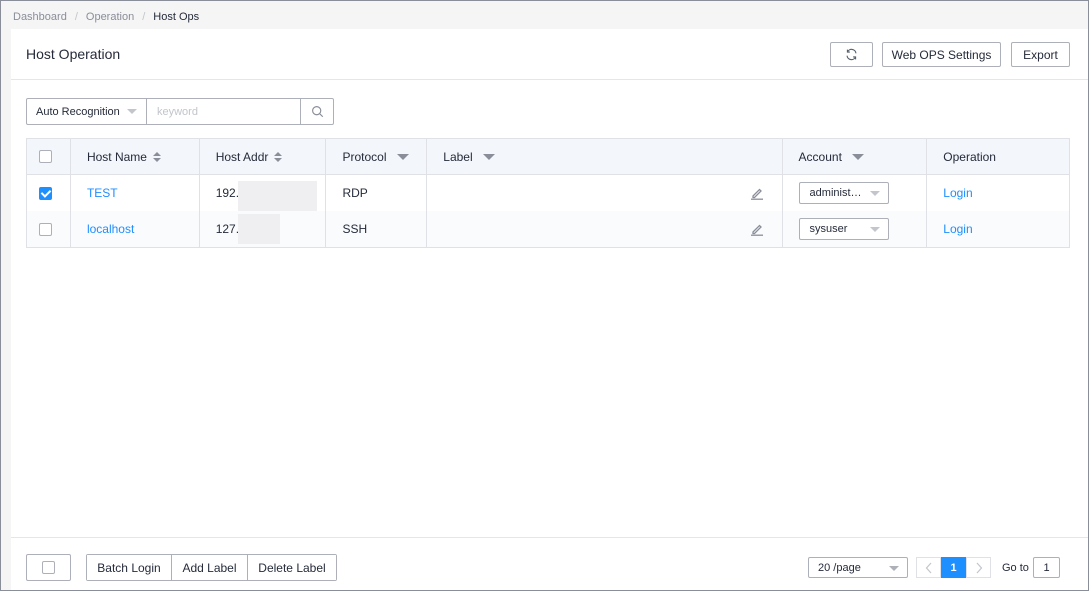  I want to click on breadcrumb-dashboard: Dashboard, so click(40, 17).